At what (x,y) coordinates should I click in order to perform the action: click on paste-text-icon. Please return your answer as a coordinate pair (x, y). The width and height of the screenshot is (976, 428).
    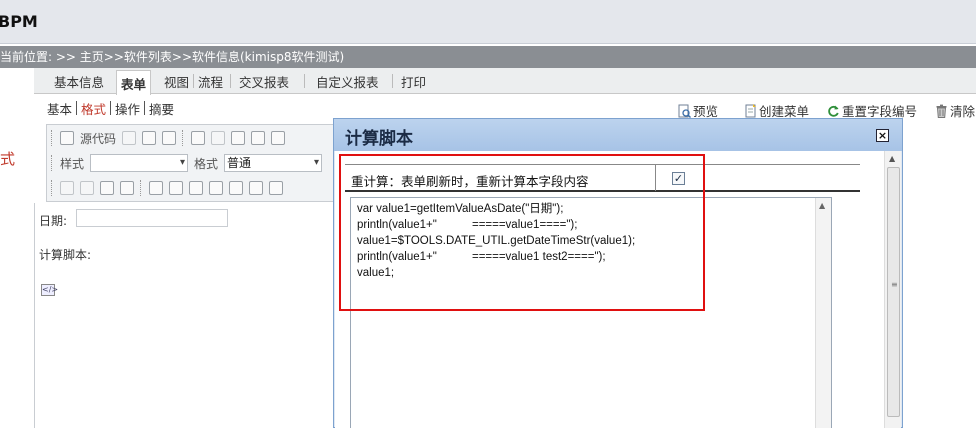
    Looking at the image, I should click on (258, 138).